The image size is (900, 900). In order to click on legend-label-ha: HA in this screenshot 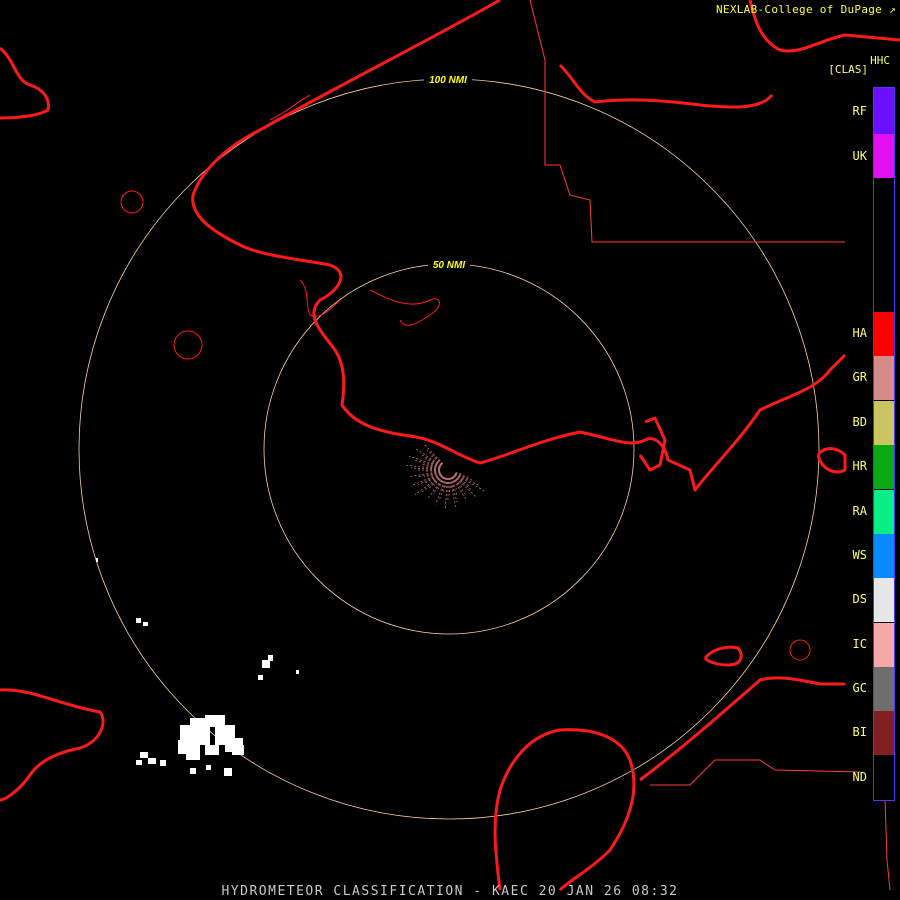, I will do `click(859, 333)`.